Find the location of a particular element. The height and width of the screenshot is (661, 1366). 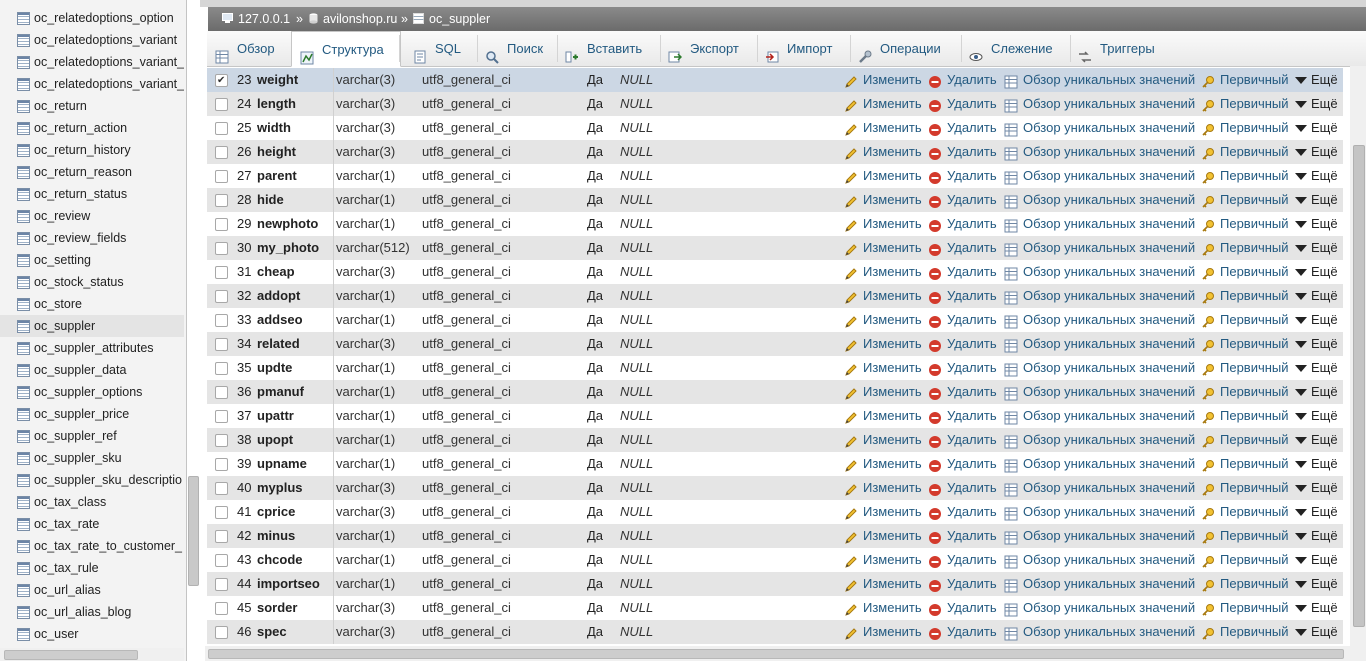

sidebar-item-label: oc_url_alias_blog is located at coordinates (82, 612).